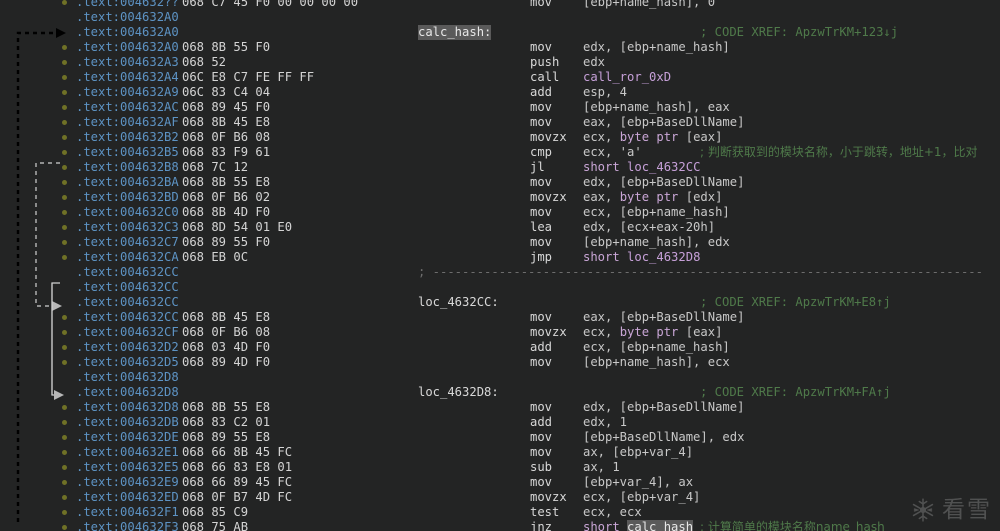 Image resolution: width=1000 pixels, height=531 pixels. Describe the element at coordinates (226, 152) in the screenshot. I see `row-bytes: 068 83 F9 61` at that location.